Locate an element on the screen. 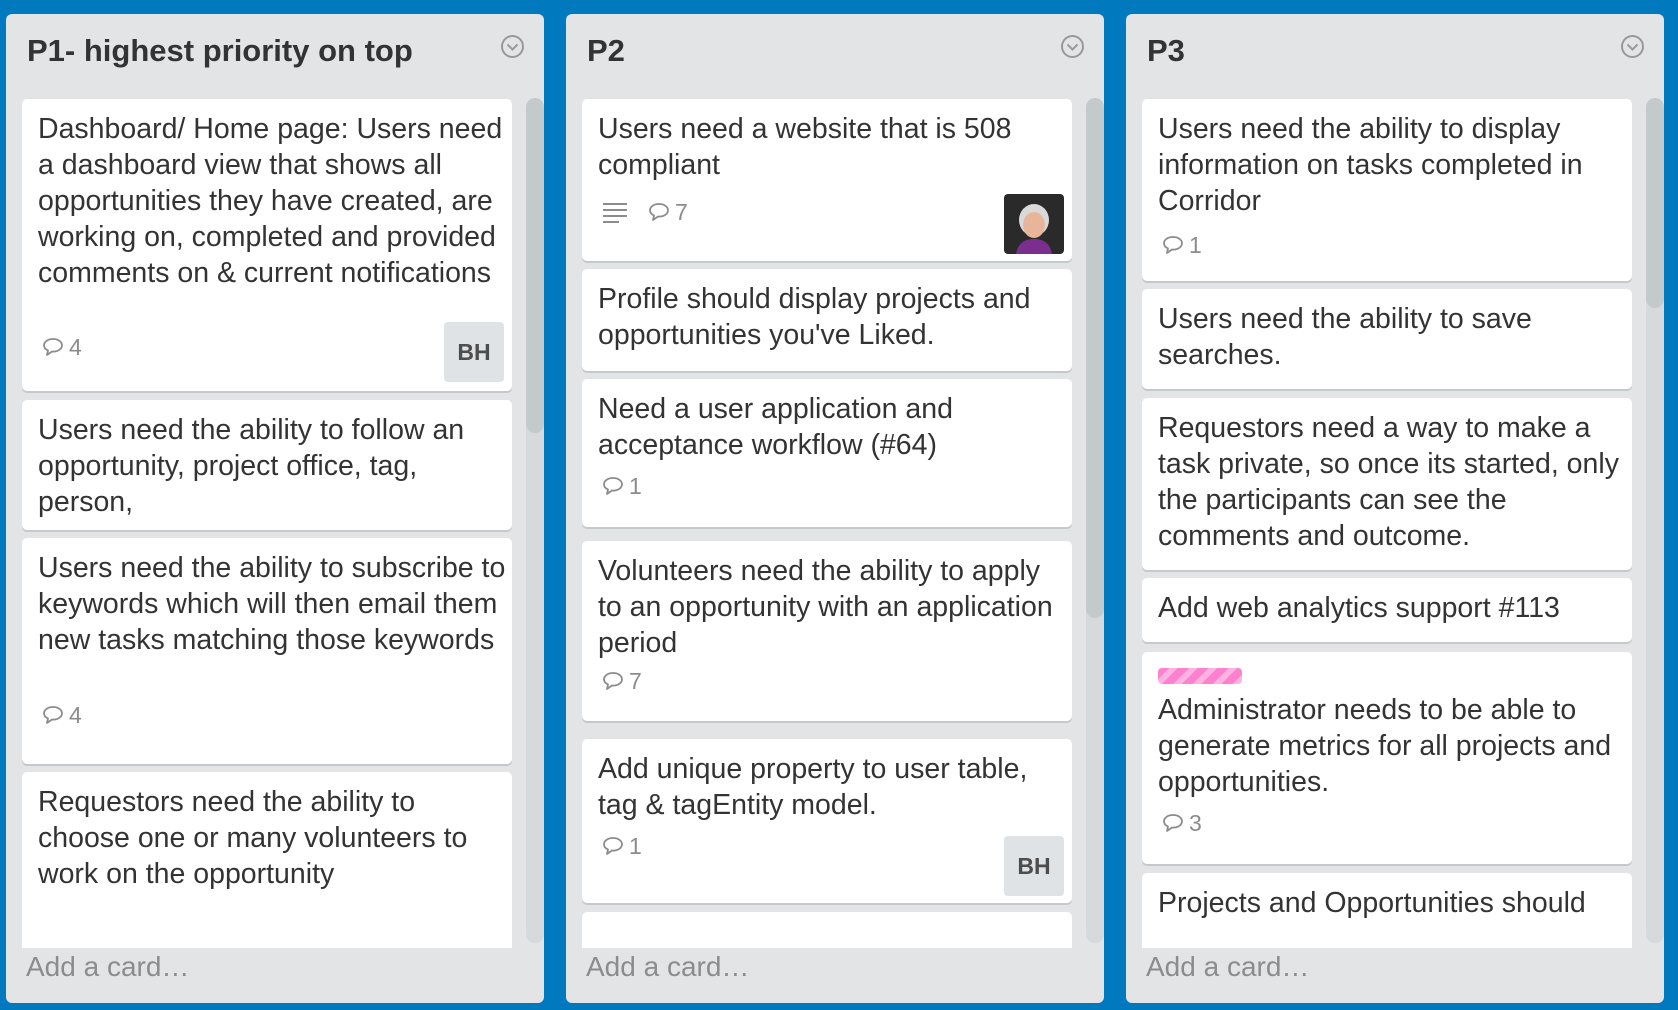 This screenshot has width=1678, height=1010. description-lines-icon is located at coordinates (615, 212).